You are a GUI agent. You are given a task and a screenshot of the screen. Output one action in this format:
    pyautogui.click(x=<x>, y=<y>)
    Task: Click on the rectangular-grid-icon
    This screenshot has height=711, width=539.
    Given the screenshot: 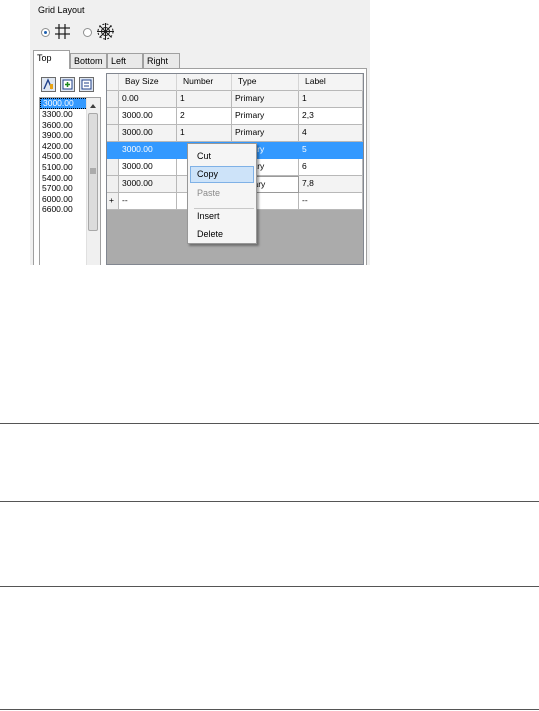 What is the action you would take?
    pyautogui.click(x=62, y=31)
    